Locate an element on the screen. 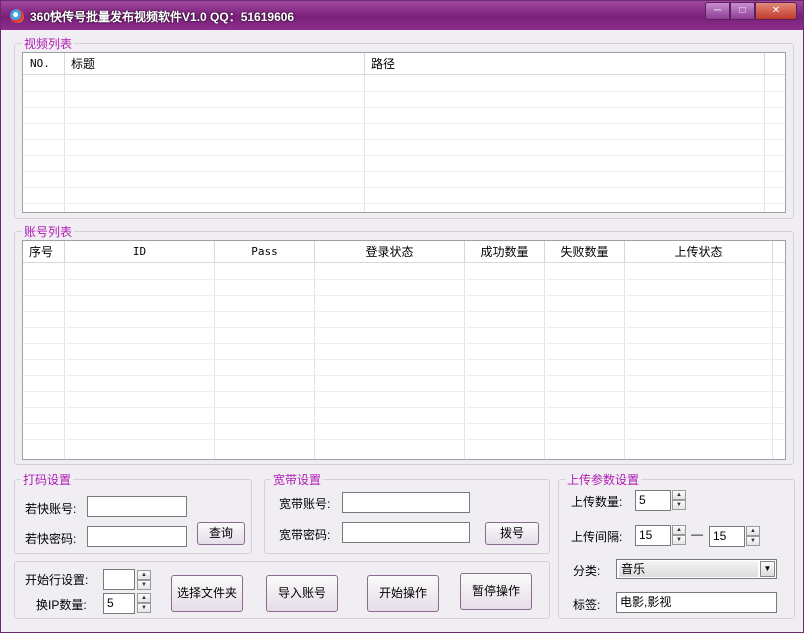 The width and height of the screenshot is (804, 633). account-list-label: 账号列表 is located at coordinates (48, 231).